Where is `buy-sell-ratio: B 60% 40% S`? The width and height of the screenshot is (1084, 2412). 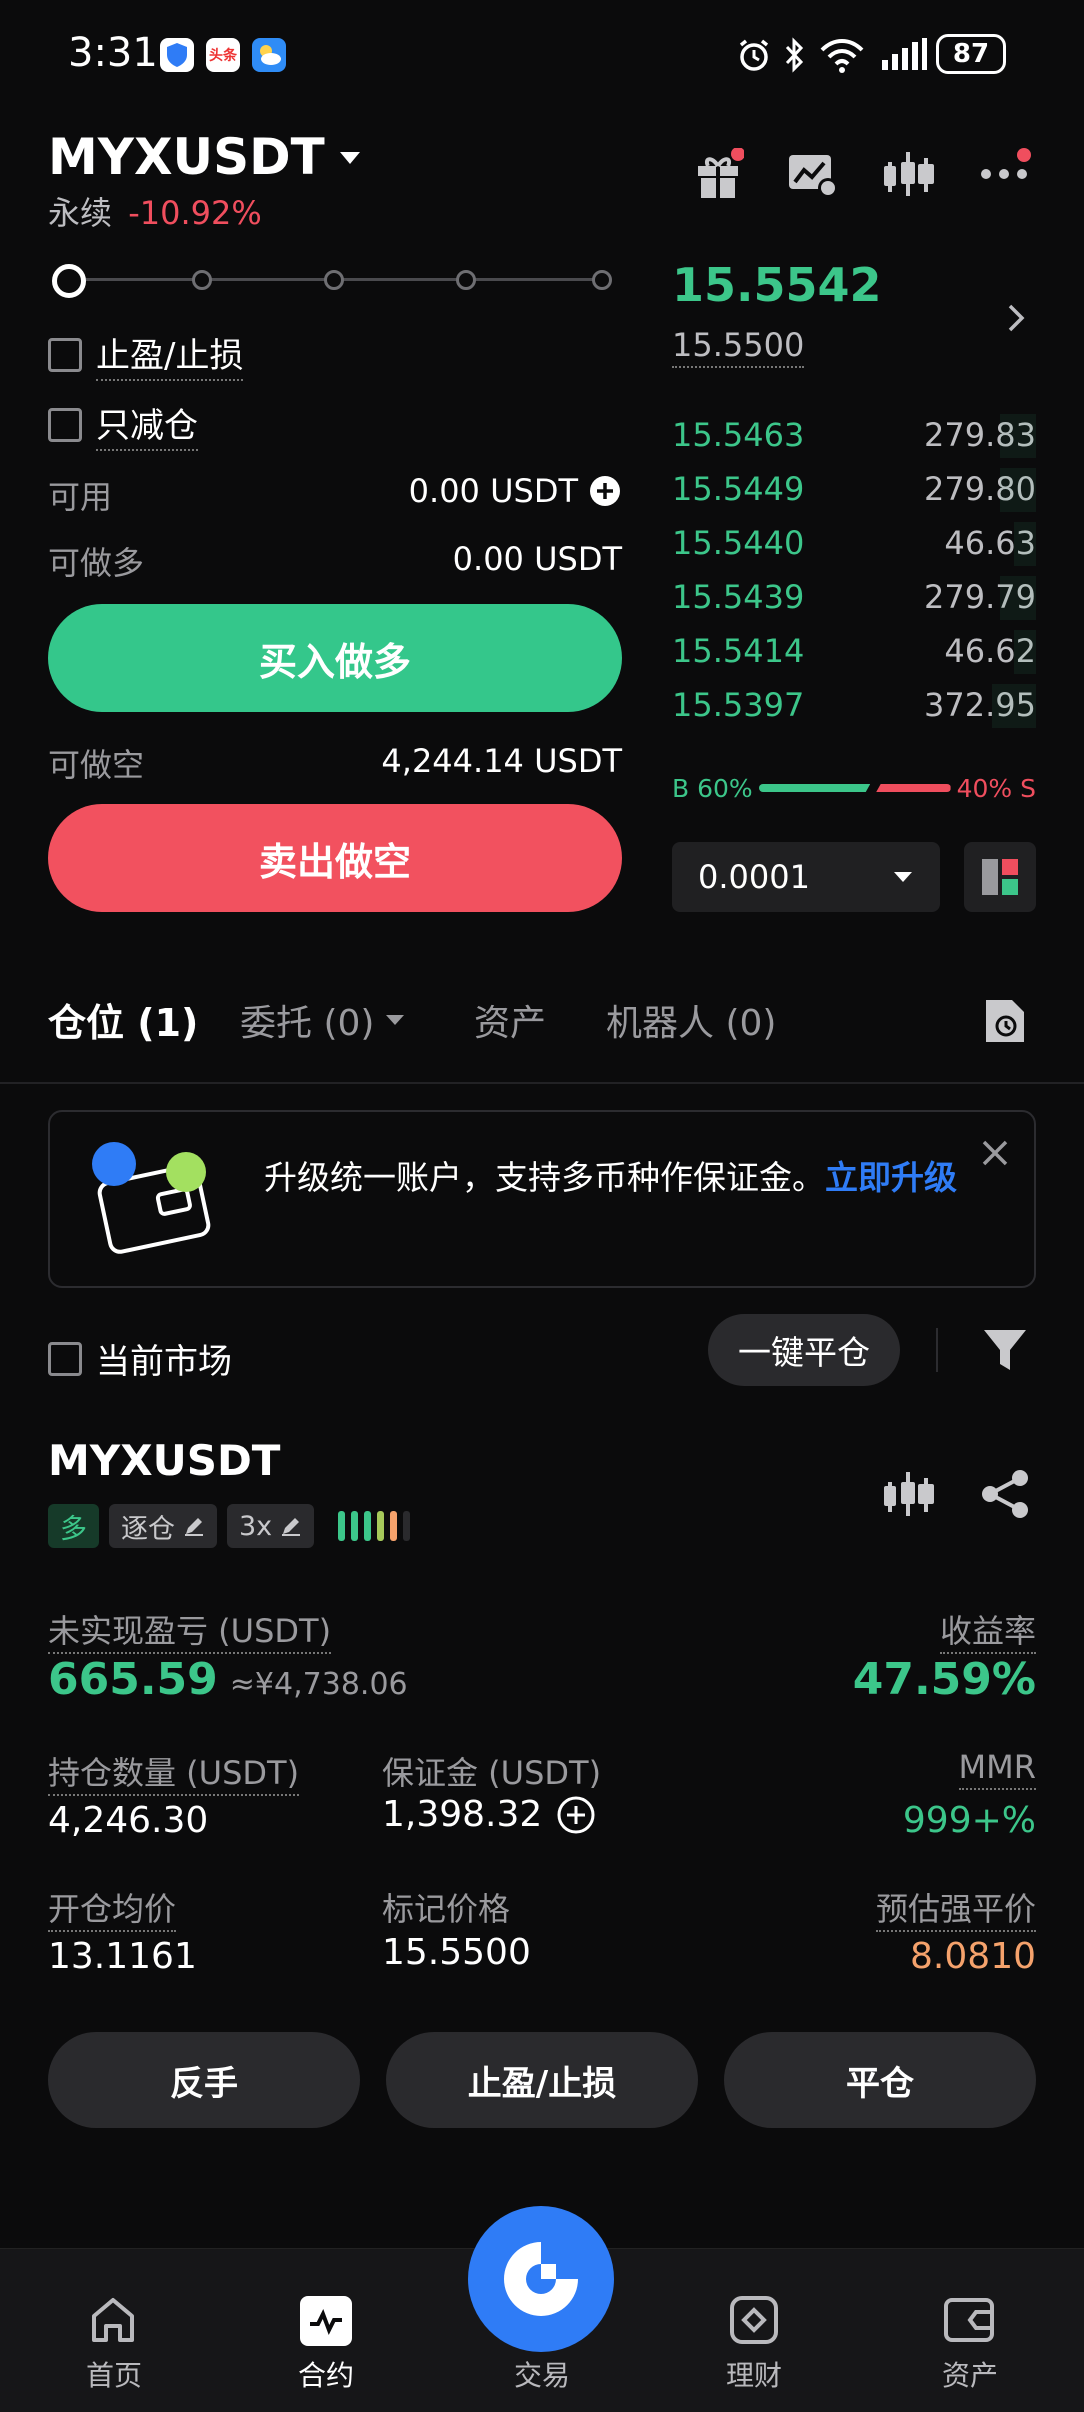 buy-sell-ratio: B 60% 40% S is located at coordinates (854, 788).